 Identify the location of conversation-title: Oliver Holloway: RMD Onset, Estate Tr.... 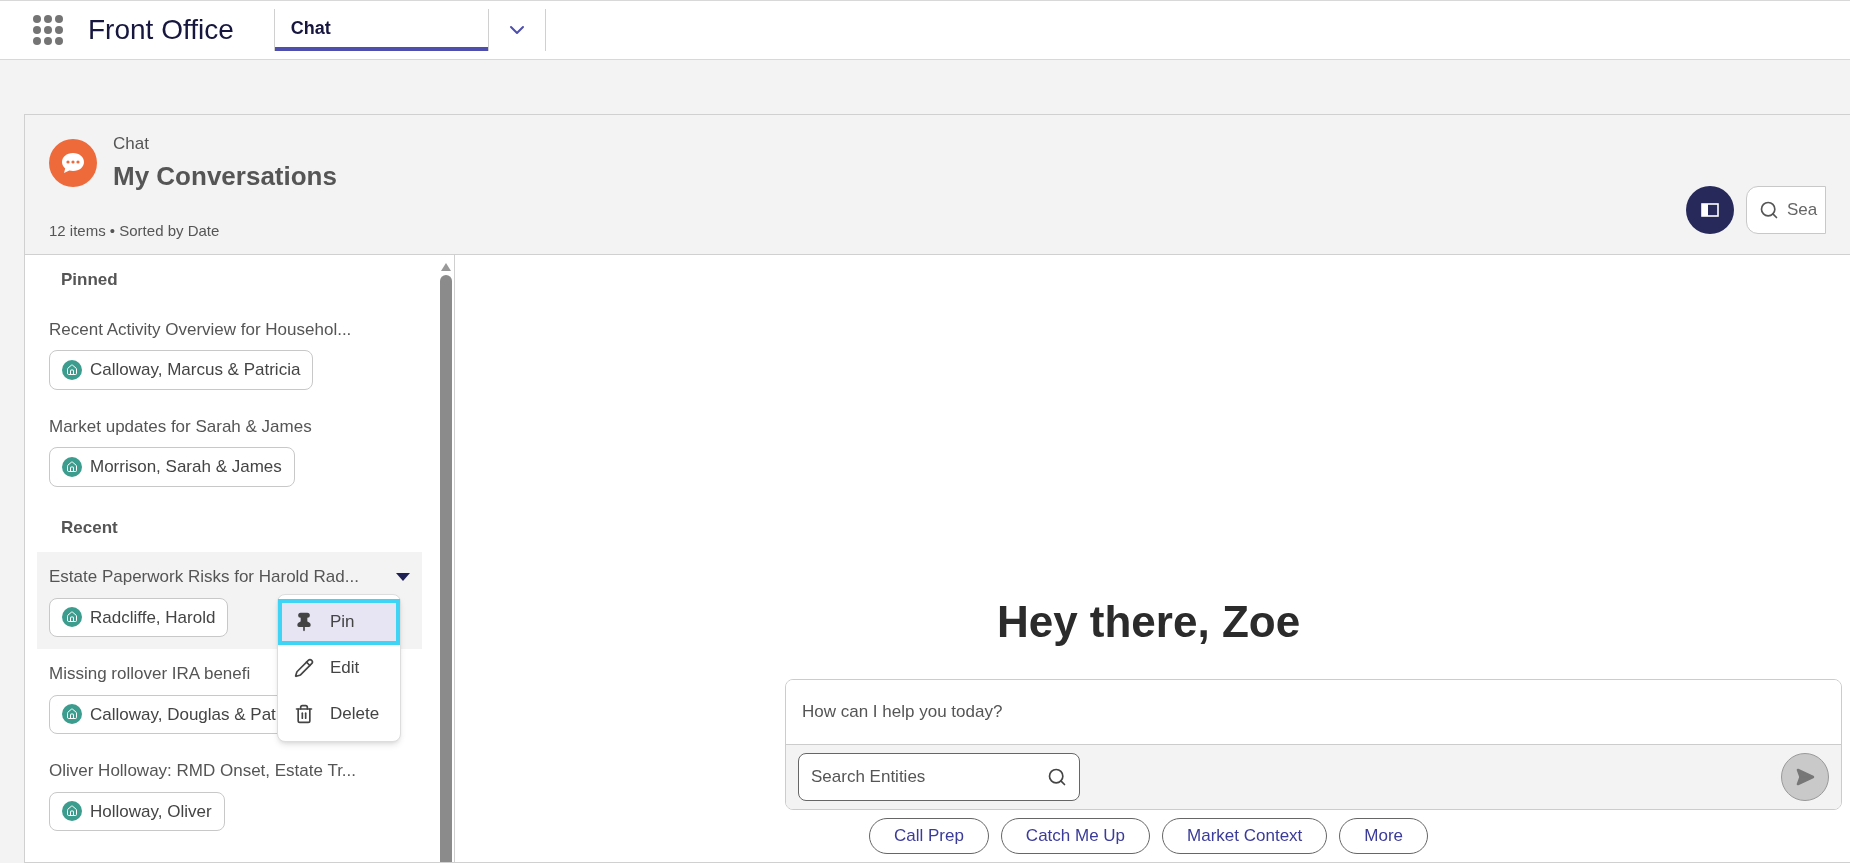
(203, 771).